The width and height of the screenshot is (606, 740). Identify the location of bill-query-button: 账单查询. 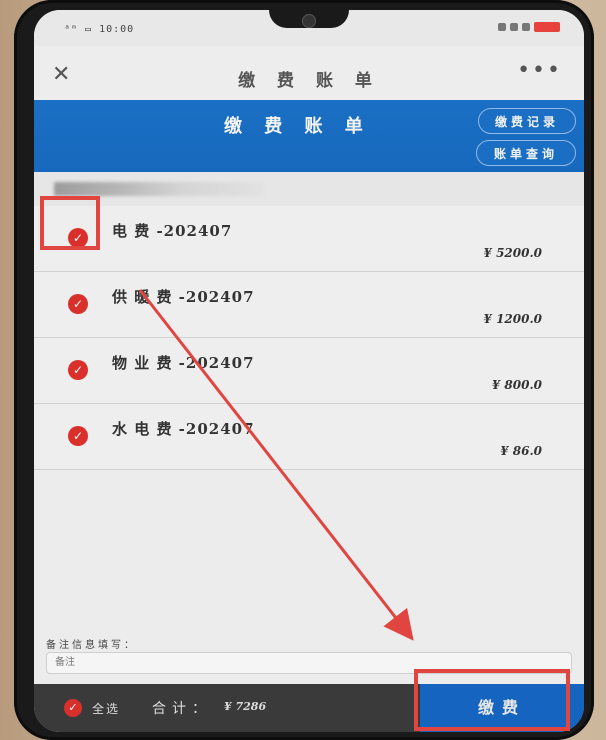
(526, 153).